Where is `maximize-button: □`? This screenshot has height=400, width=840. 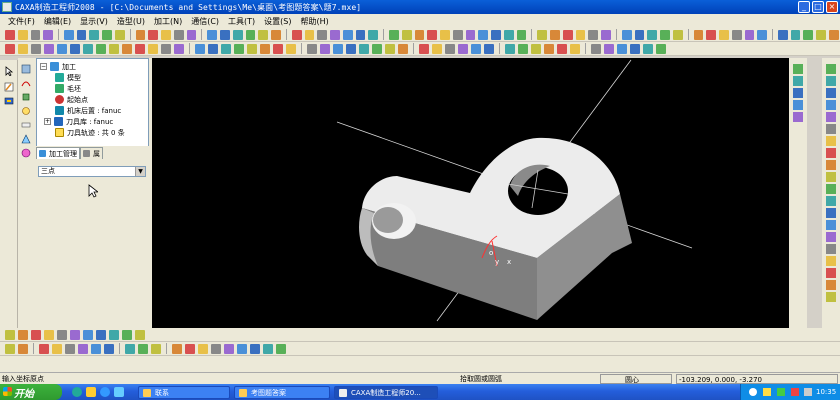
maximize-button: □ is located at coordinates (818, 7).